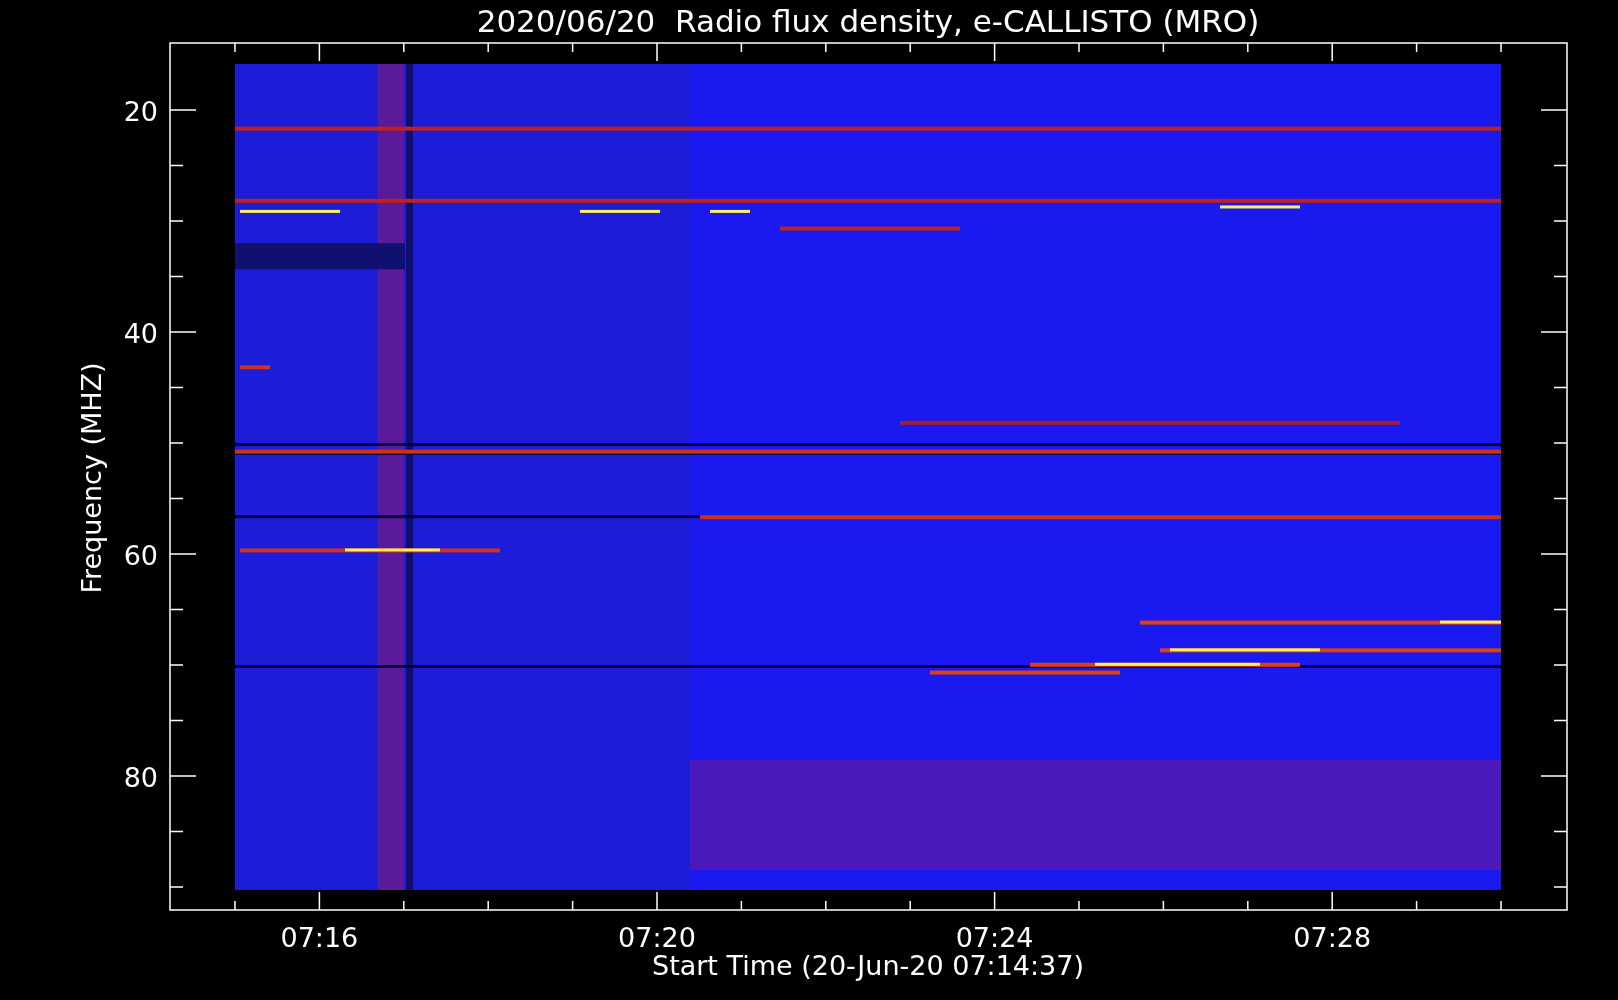 This screenshot has width=1618, height=1000. Describe the element at coordinates (994, 937) in the screenshot. I see `axis-tick-label: 07:24` at that location.